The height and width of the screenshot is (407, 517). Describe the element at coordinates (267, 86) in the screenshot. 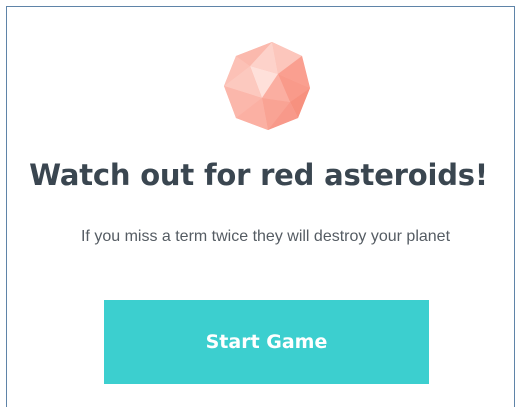

I see `red-asteroid-icon` at that location.